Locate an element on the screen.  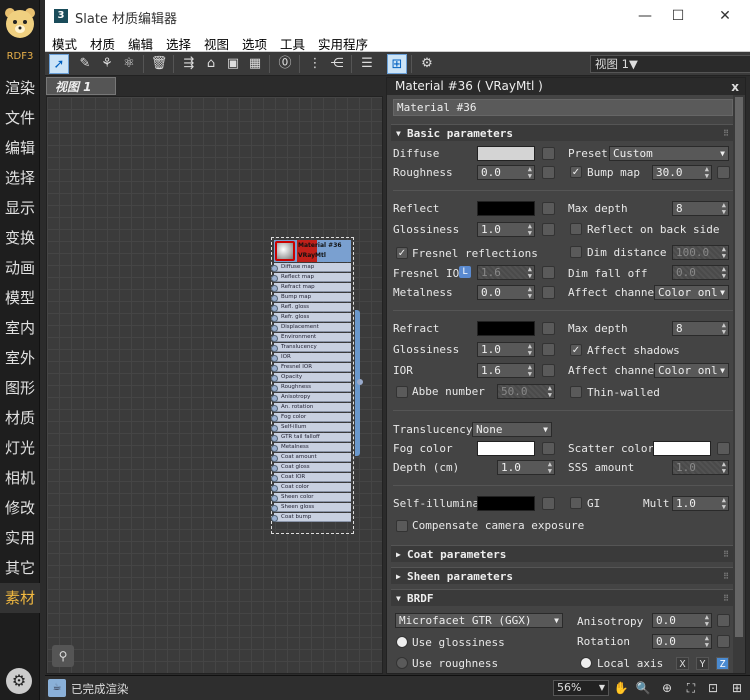
menu-mode: 模式 is located at coordinates (64, 43).